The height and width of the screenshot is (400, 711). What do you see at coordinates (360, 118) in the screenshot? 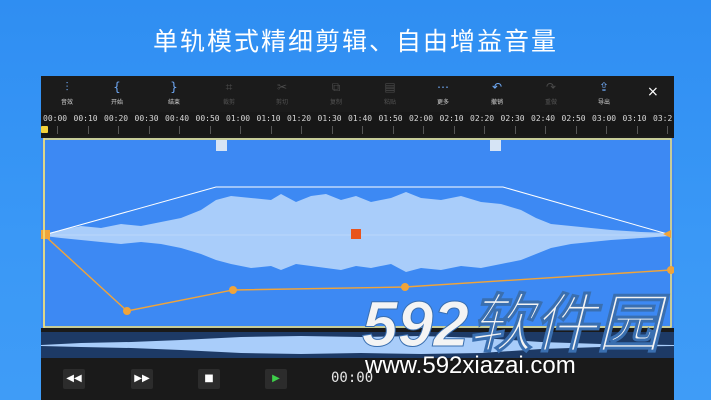
I see `timeline-tick-label: 01:40` at bounding box center [360, 118].